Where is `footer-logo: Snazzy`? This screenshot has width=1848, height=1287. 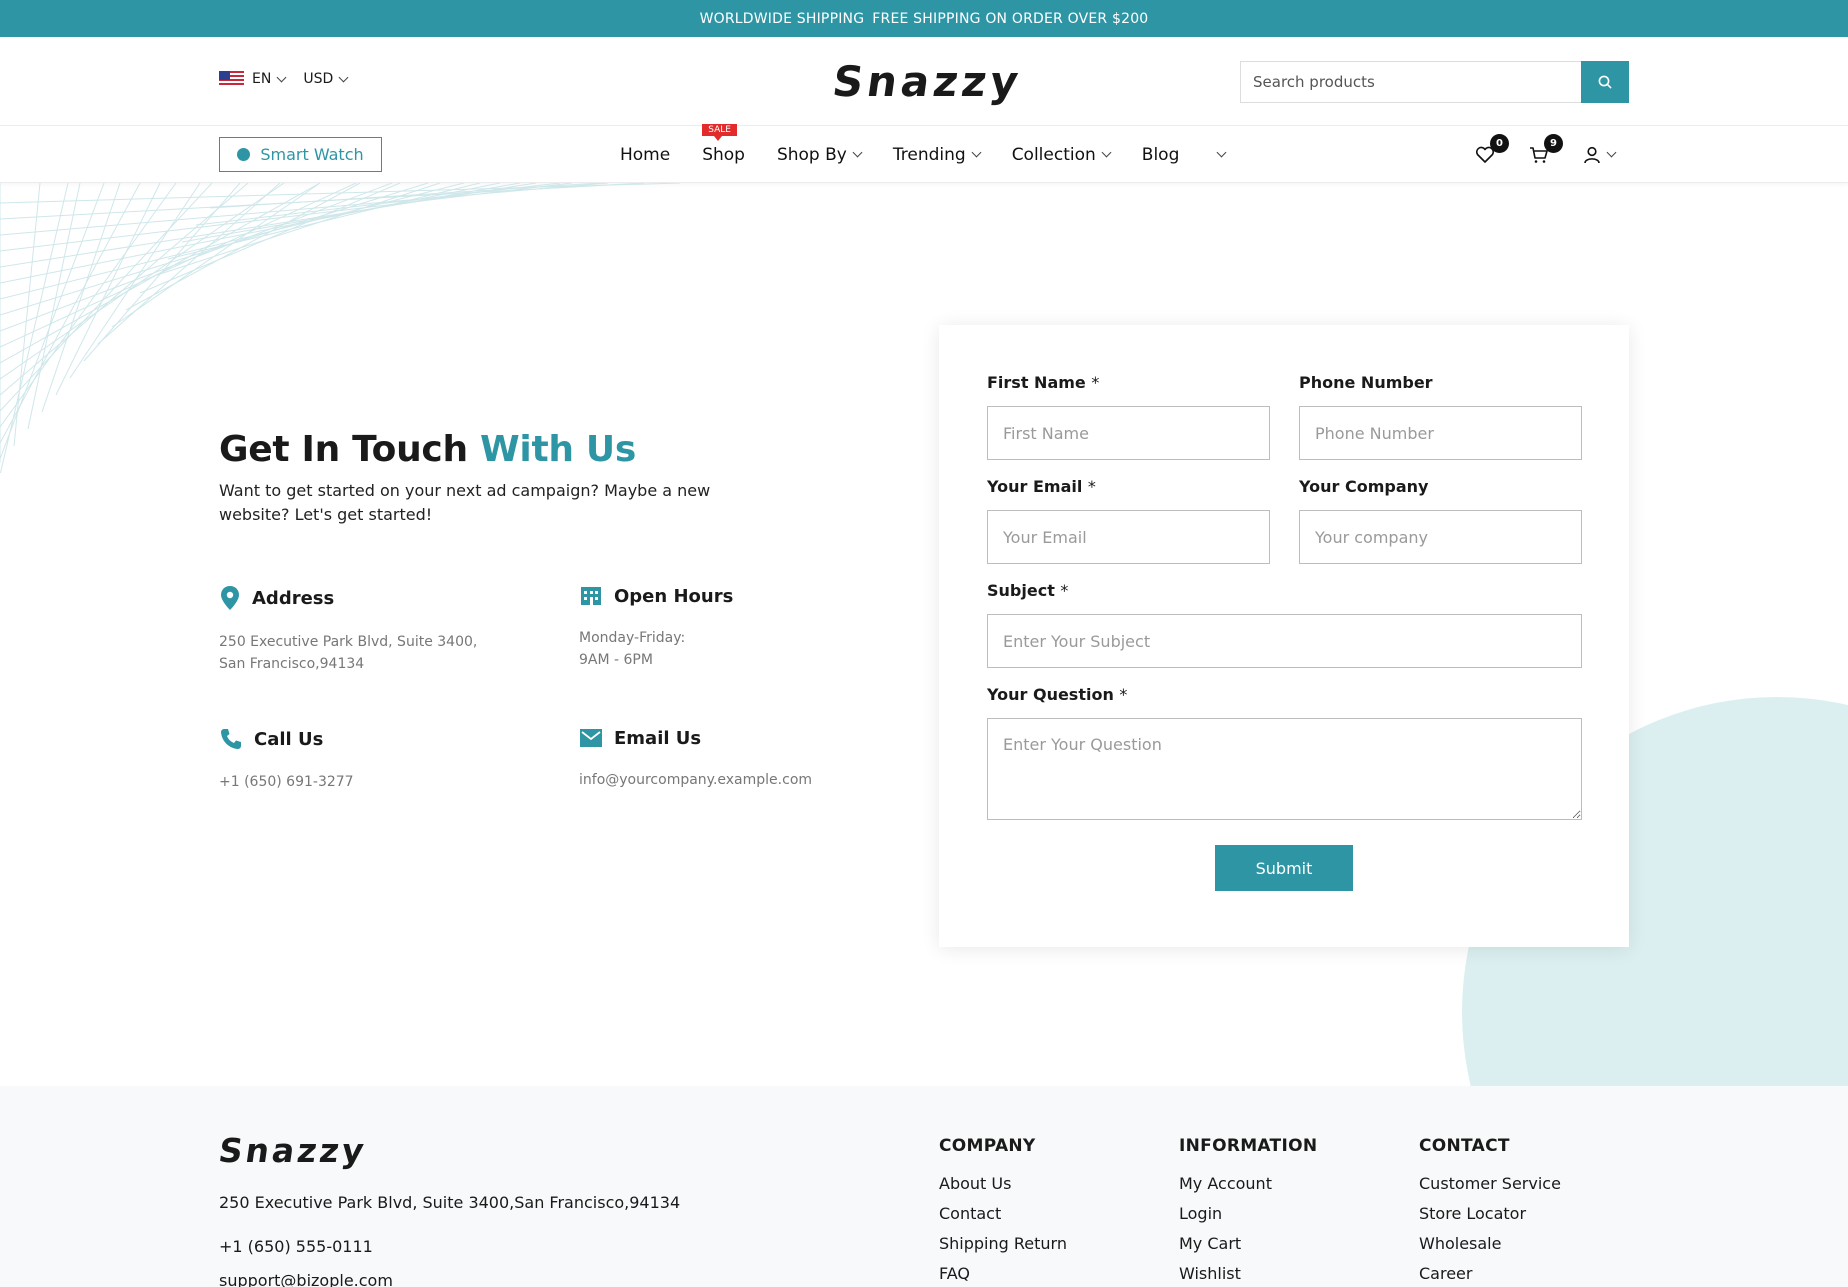 footer-logo: Snazzy is located at coordinates (292, 1150).